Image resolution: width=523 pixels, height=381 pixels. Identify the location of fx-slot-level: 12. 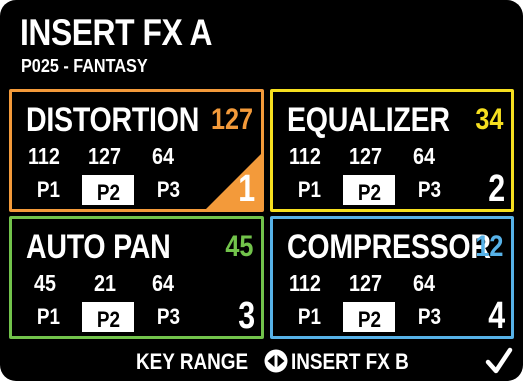
(488, 246).